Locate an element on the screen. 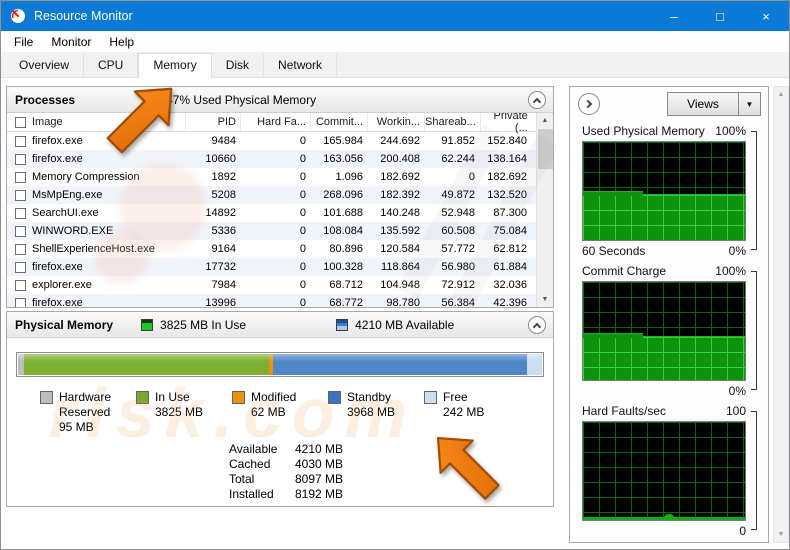 The width and height of the screenshot is (790, 550). tab-overview: Overview is located at coordinates (45, 65).